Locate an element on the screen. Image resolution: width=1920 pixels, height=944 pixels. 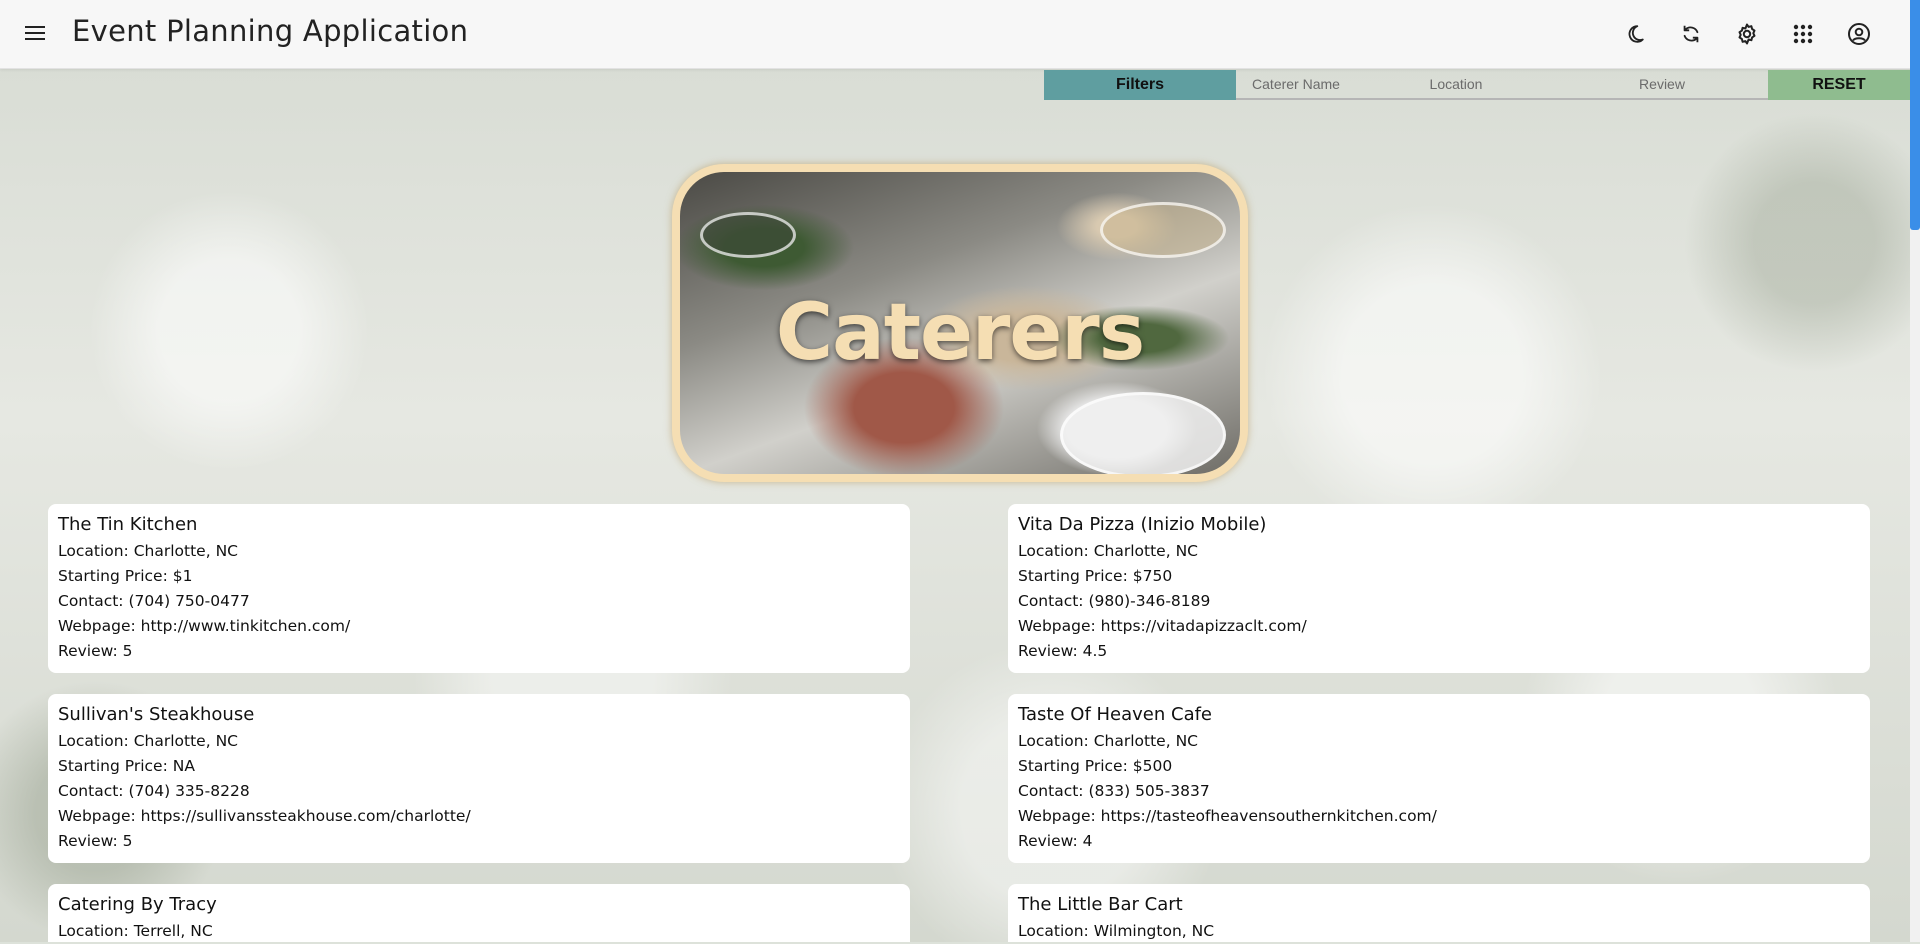
caterers-banner: Caterers is located at coordinates (960, 323).